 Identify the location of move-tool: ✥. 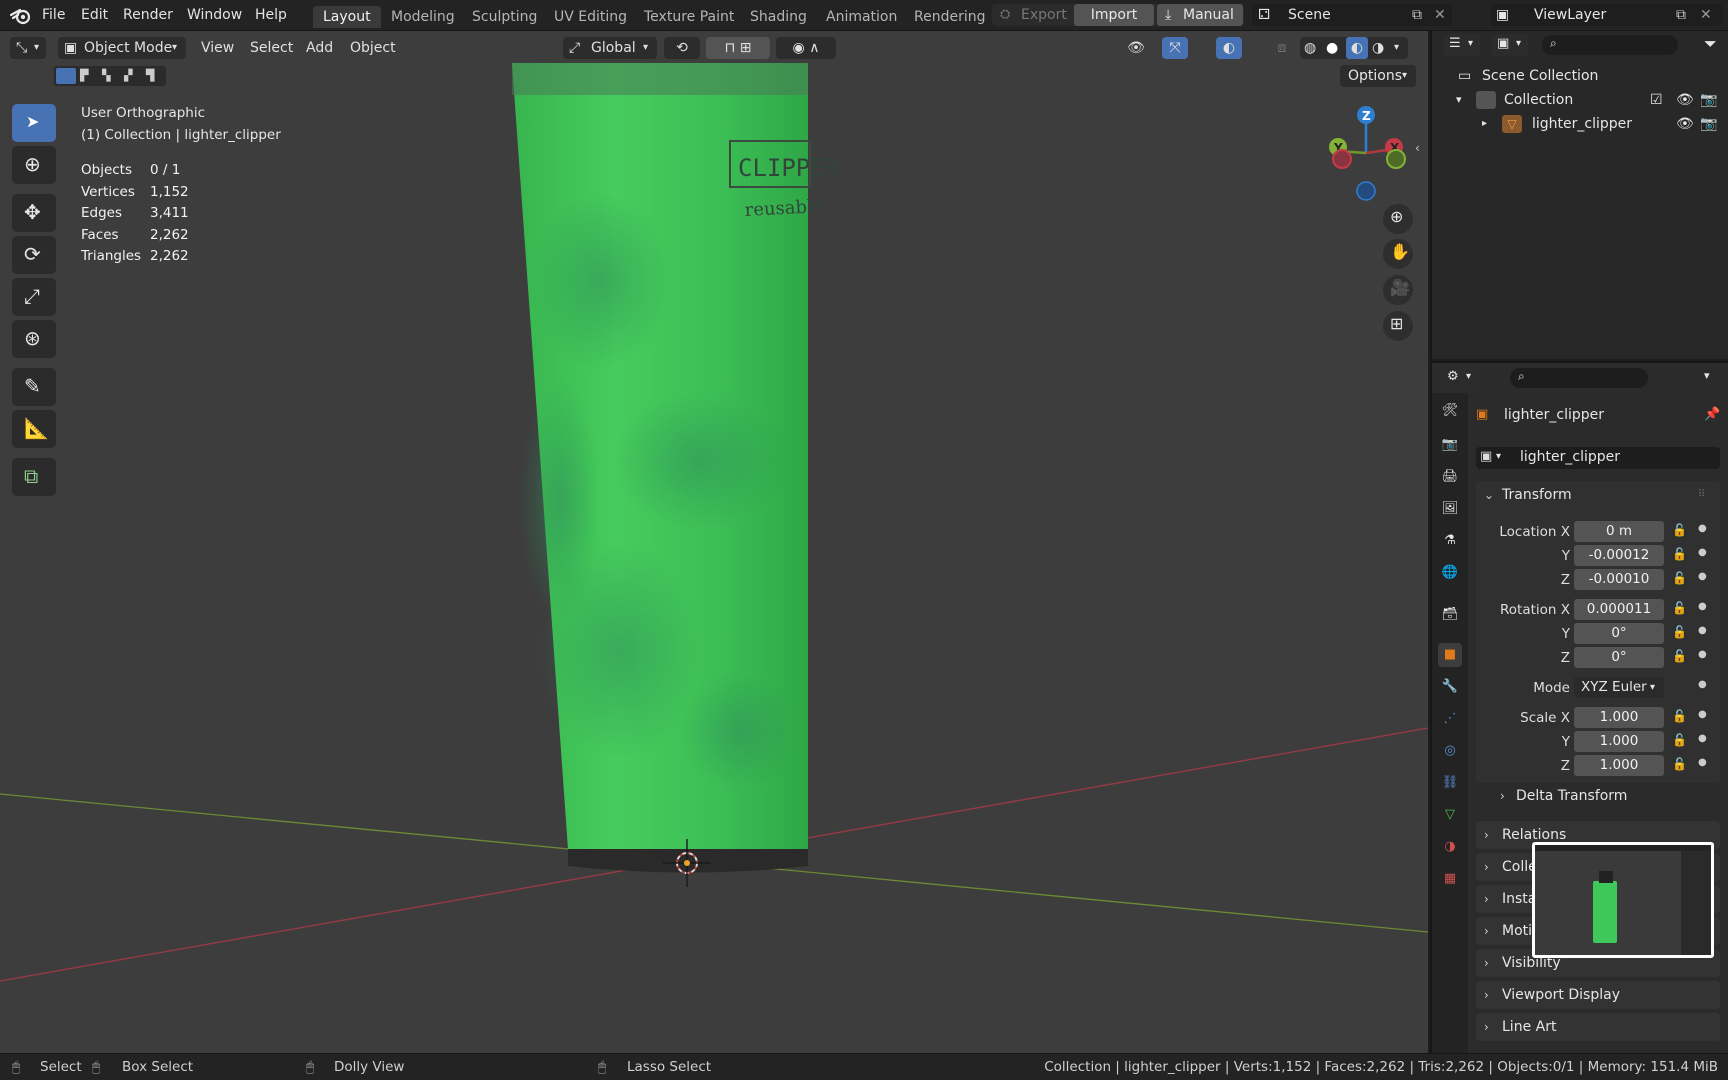
(34, 213).